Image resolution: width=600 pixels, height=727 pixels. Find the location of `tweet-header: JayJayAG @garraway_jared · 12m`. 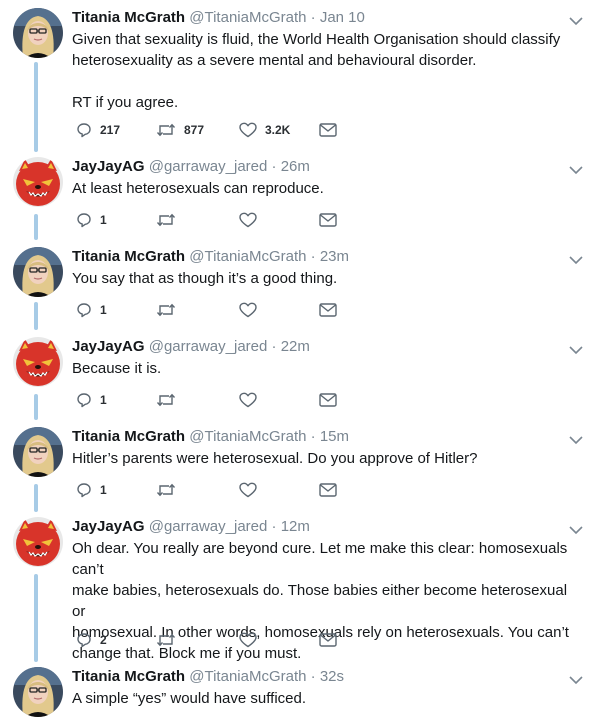

tweet-header: JayJayAG @garraway_jared · 12m is located at coordinates (327, 526).